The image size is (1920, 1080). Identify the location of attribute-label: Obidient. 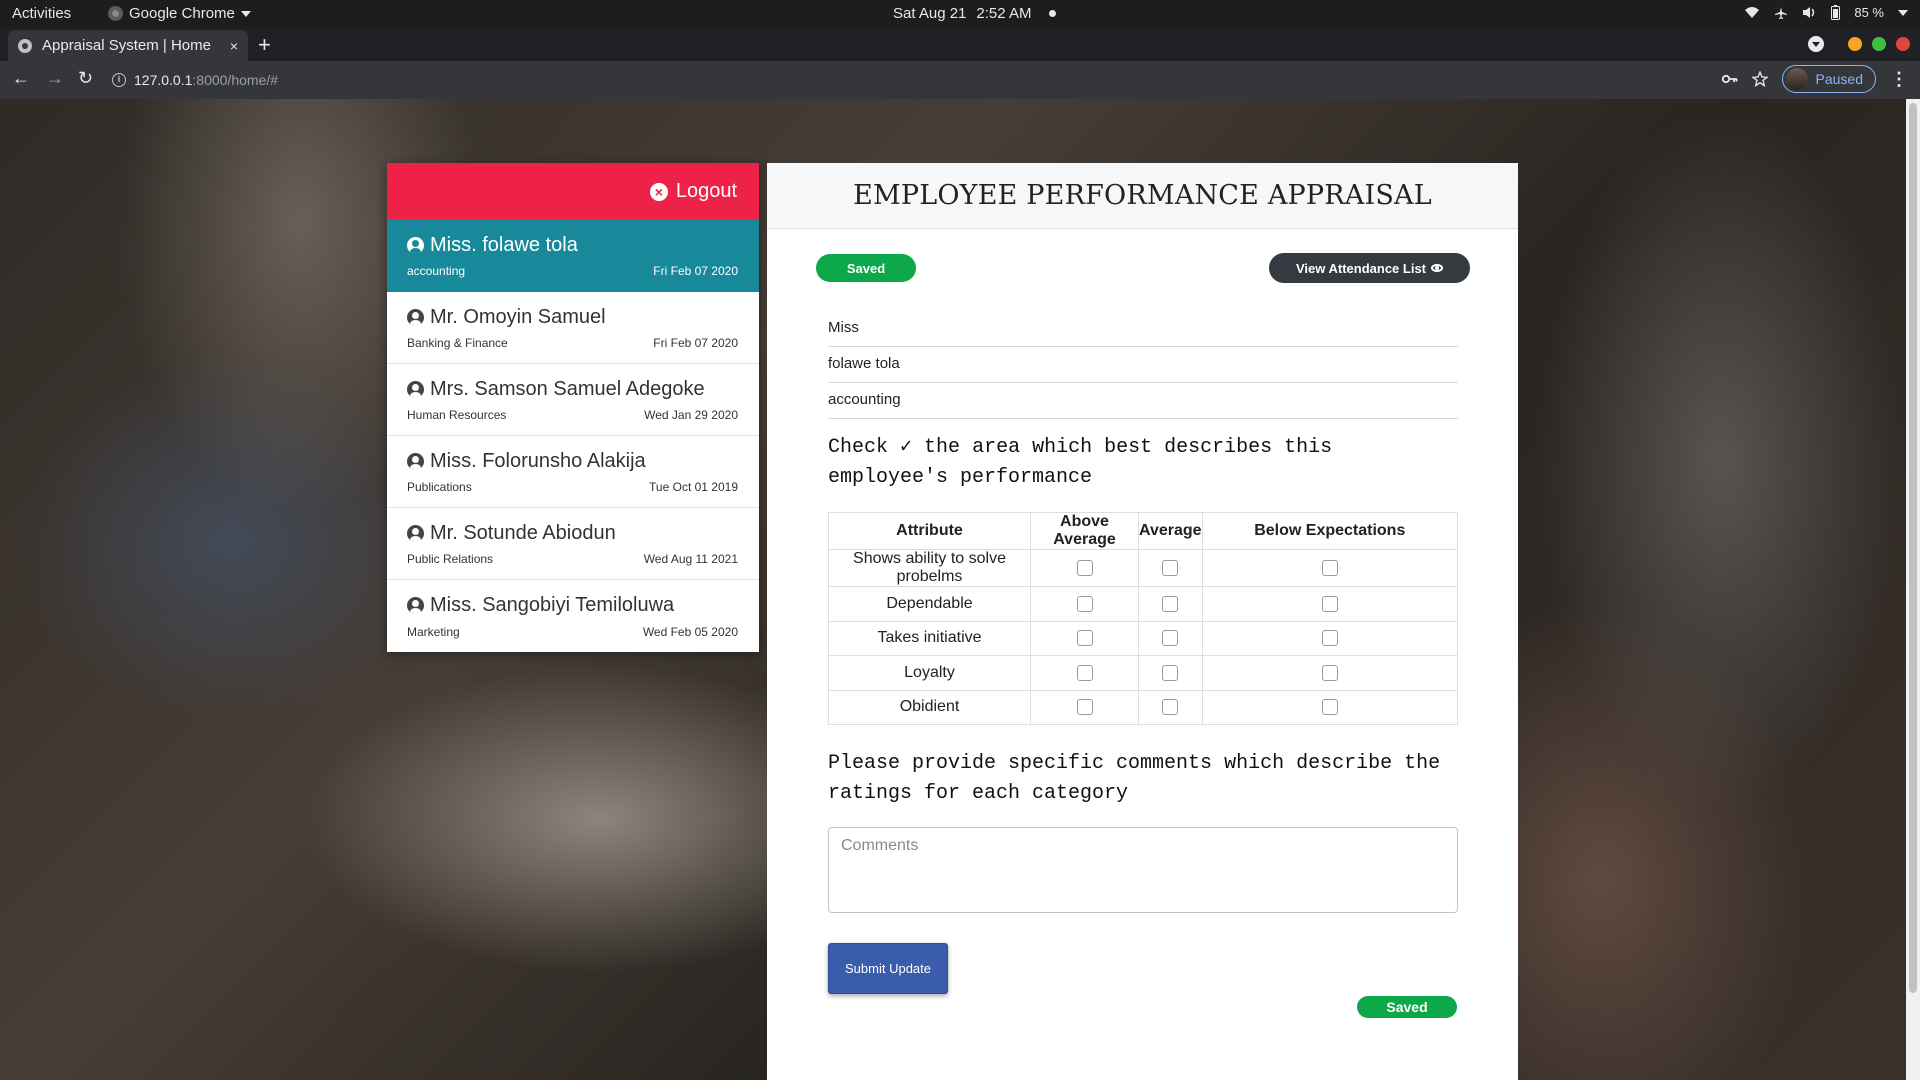
(929, 707).